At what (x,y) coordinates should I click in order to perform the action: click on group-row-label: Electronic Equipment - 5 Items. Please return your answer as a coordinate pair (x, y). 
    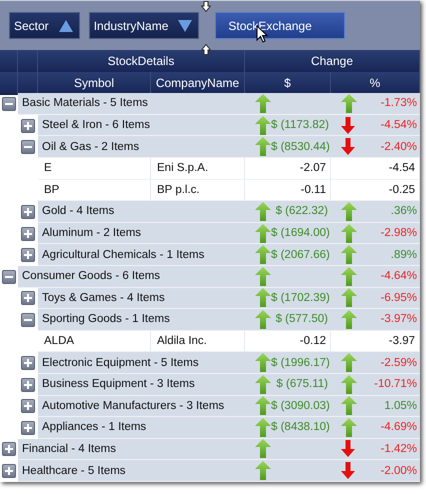
    Looking at the image, I should click on (141, 363).